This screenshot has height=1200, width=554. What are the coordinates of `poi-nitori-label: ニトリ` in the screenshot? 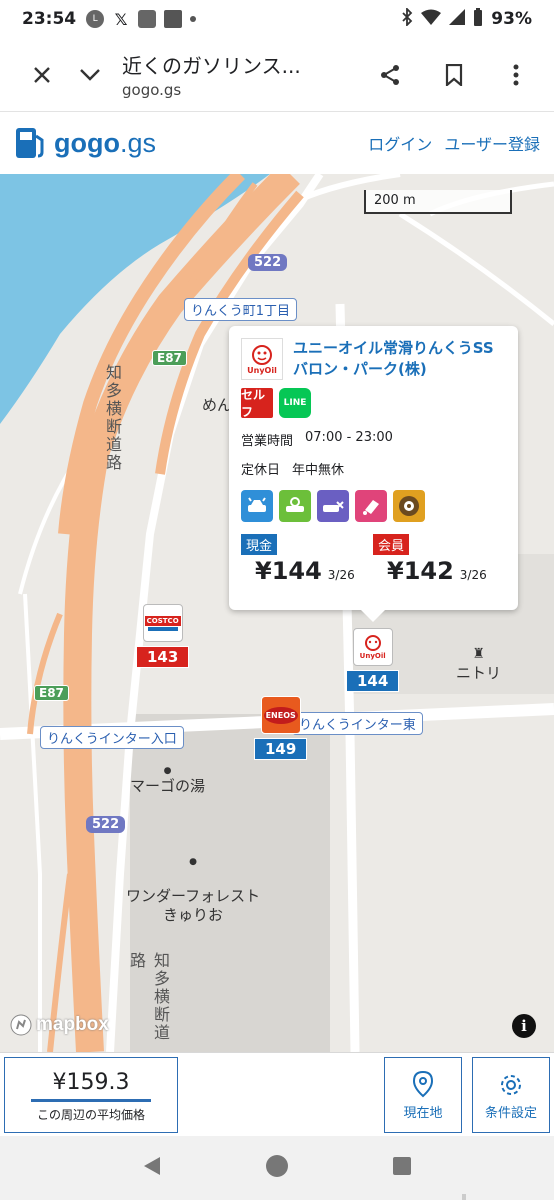 It's located at (479, 672).